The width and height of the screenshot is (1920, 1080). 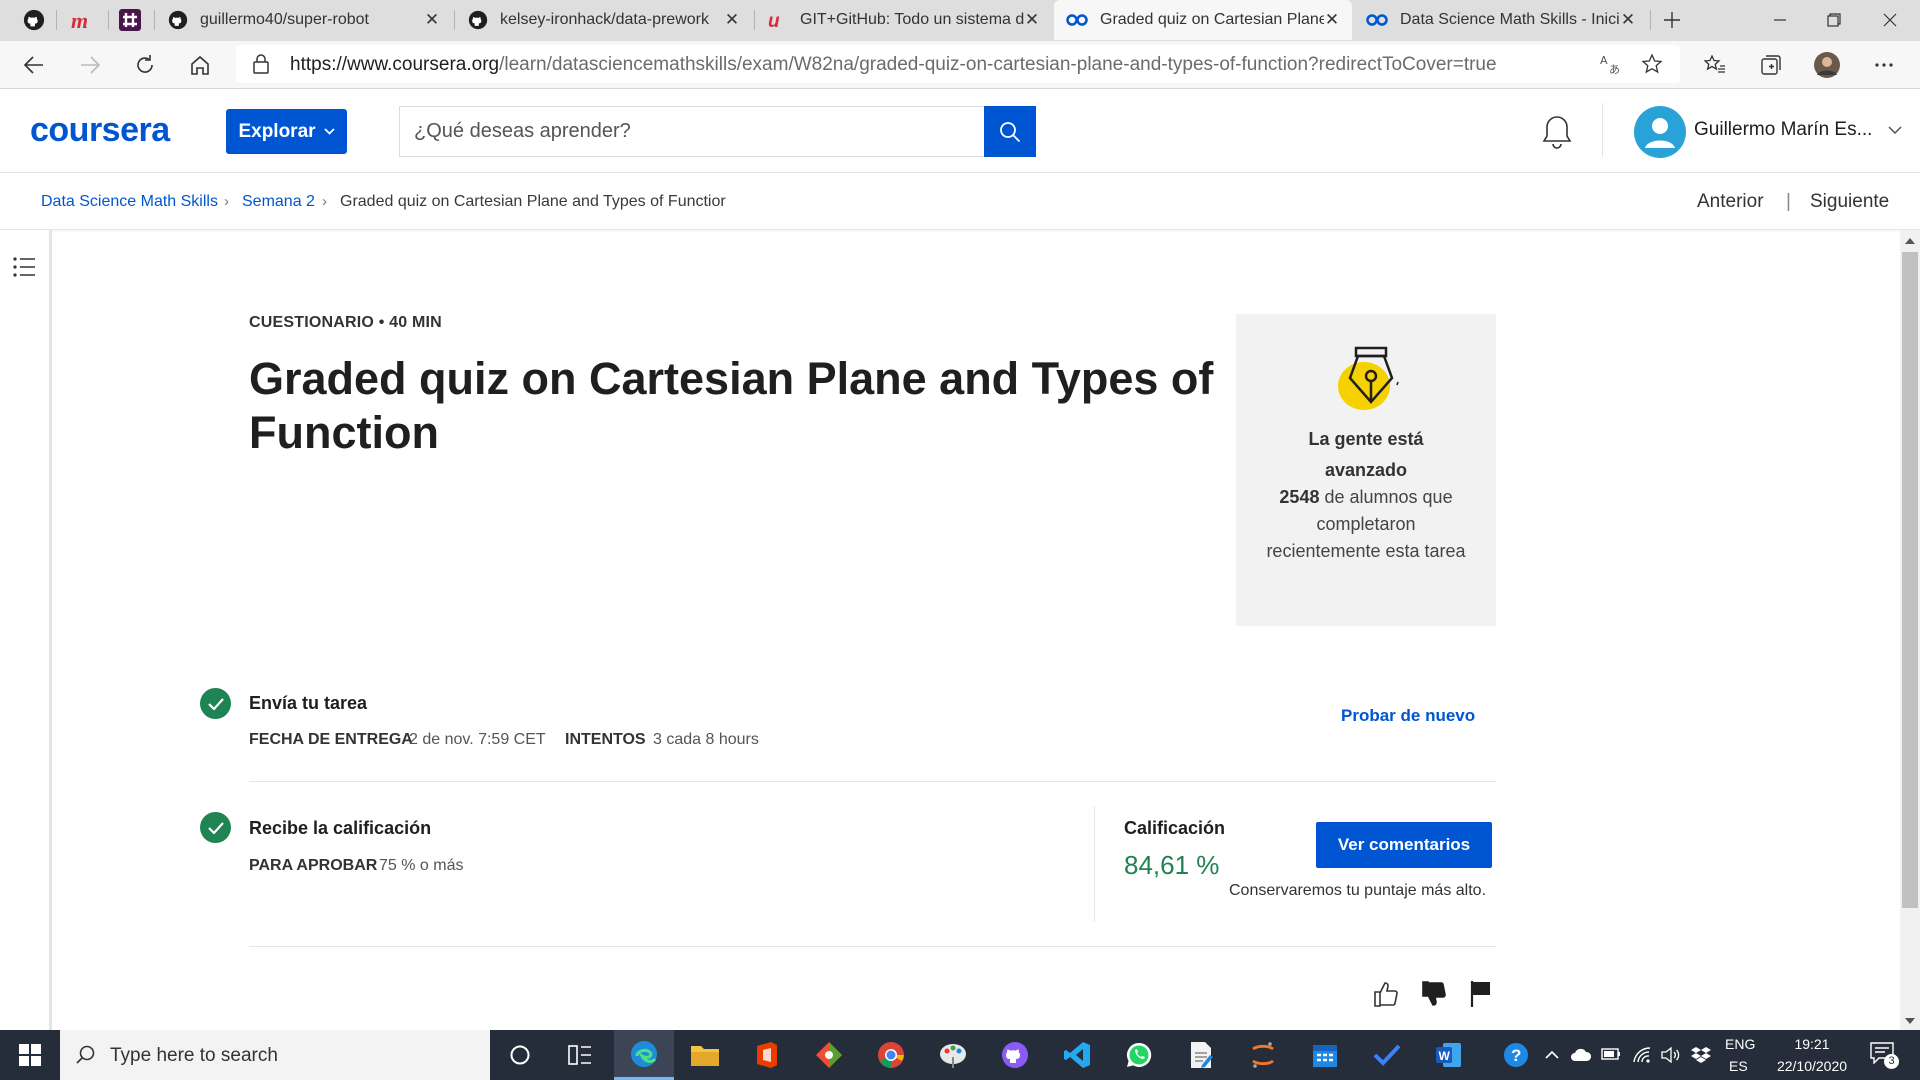 What do you see at coordinates (1771, 65) in the screenshot?
I see `collections-button` at bounding box center [1771, 65].